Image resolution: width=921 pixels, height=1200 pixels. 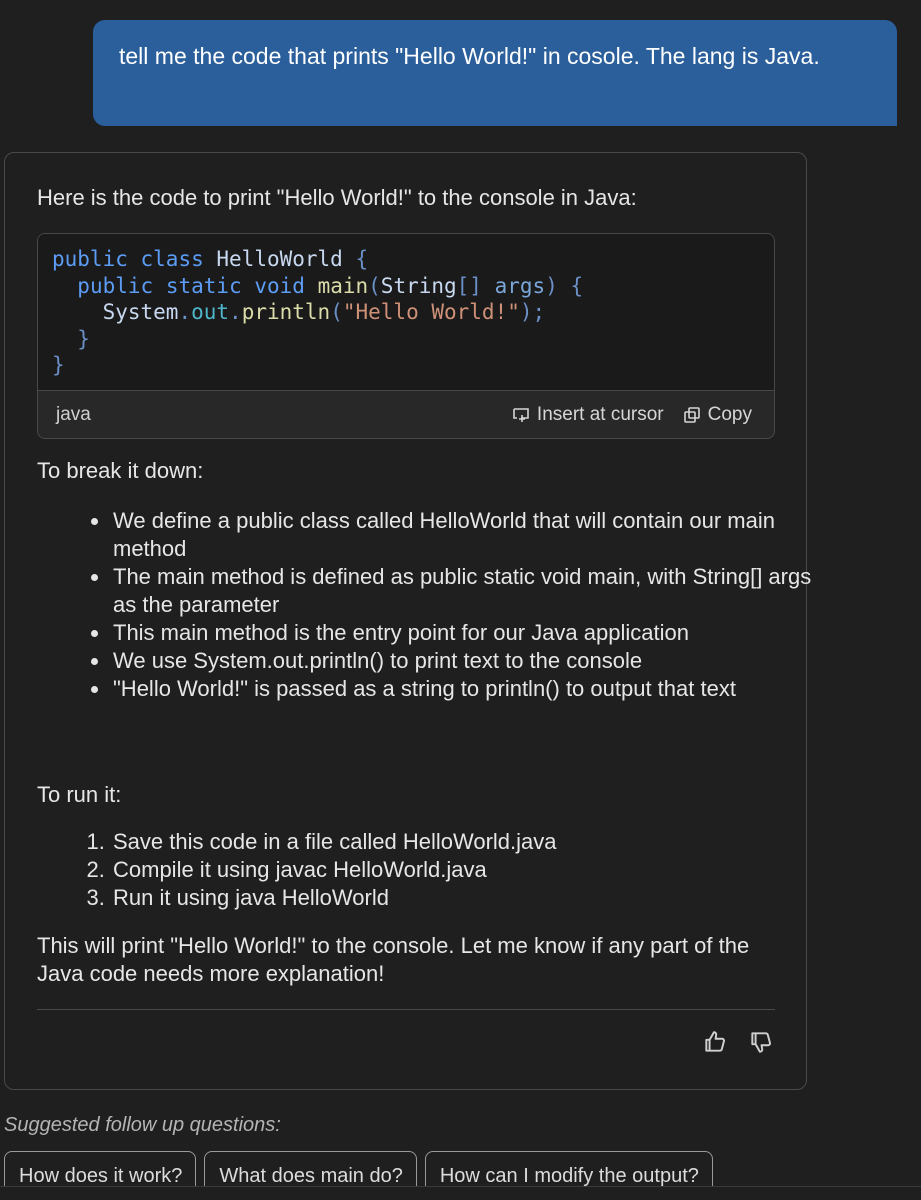 What do you see at coordinates (521, 415) in the screenshot?
I see `insert-icon` at bounding box center [521, 415].